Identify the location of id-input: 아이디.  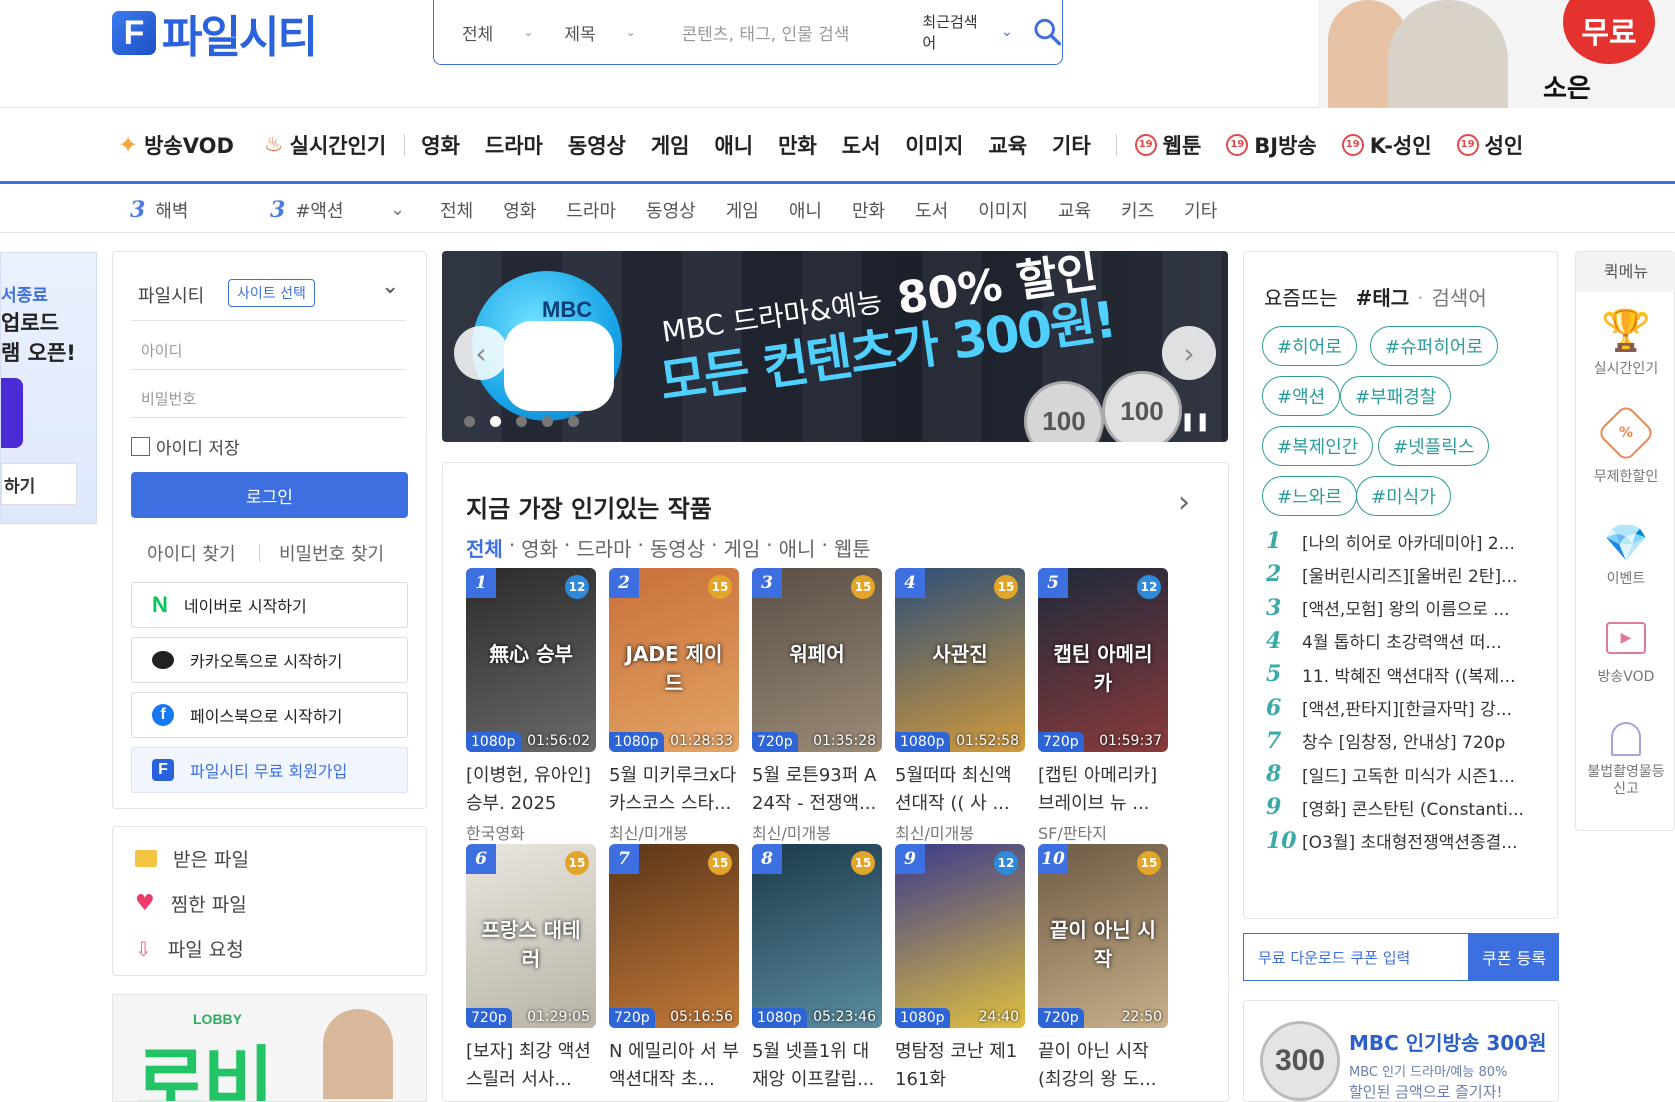
(268, 346).